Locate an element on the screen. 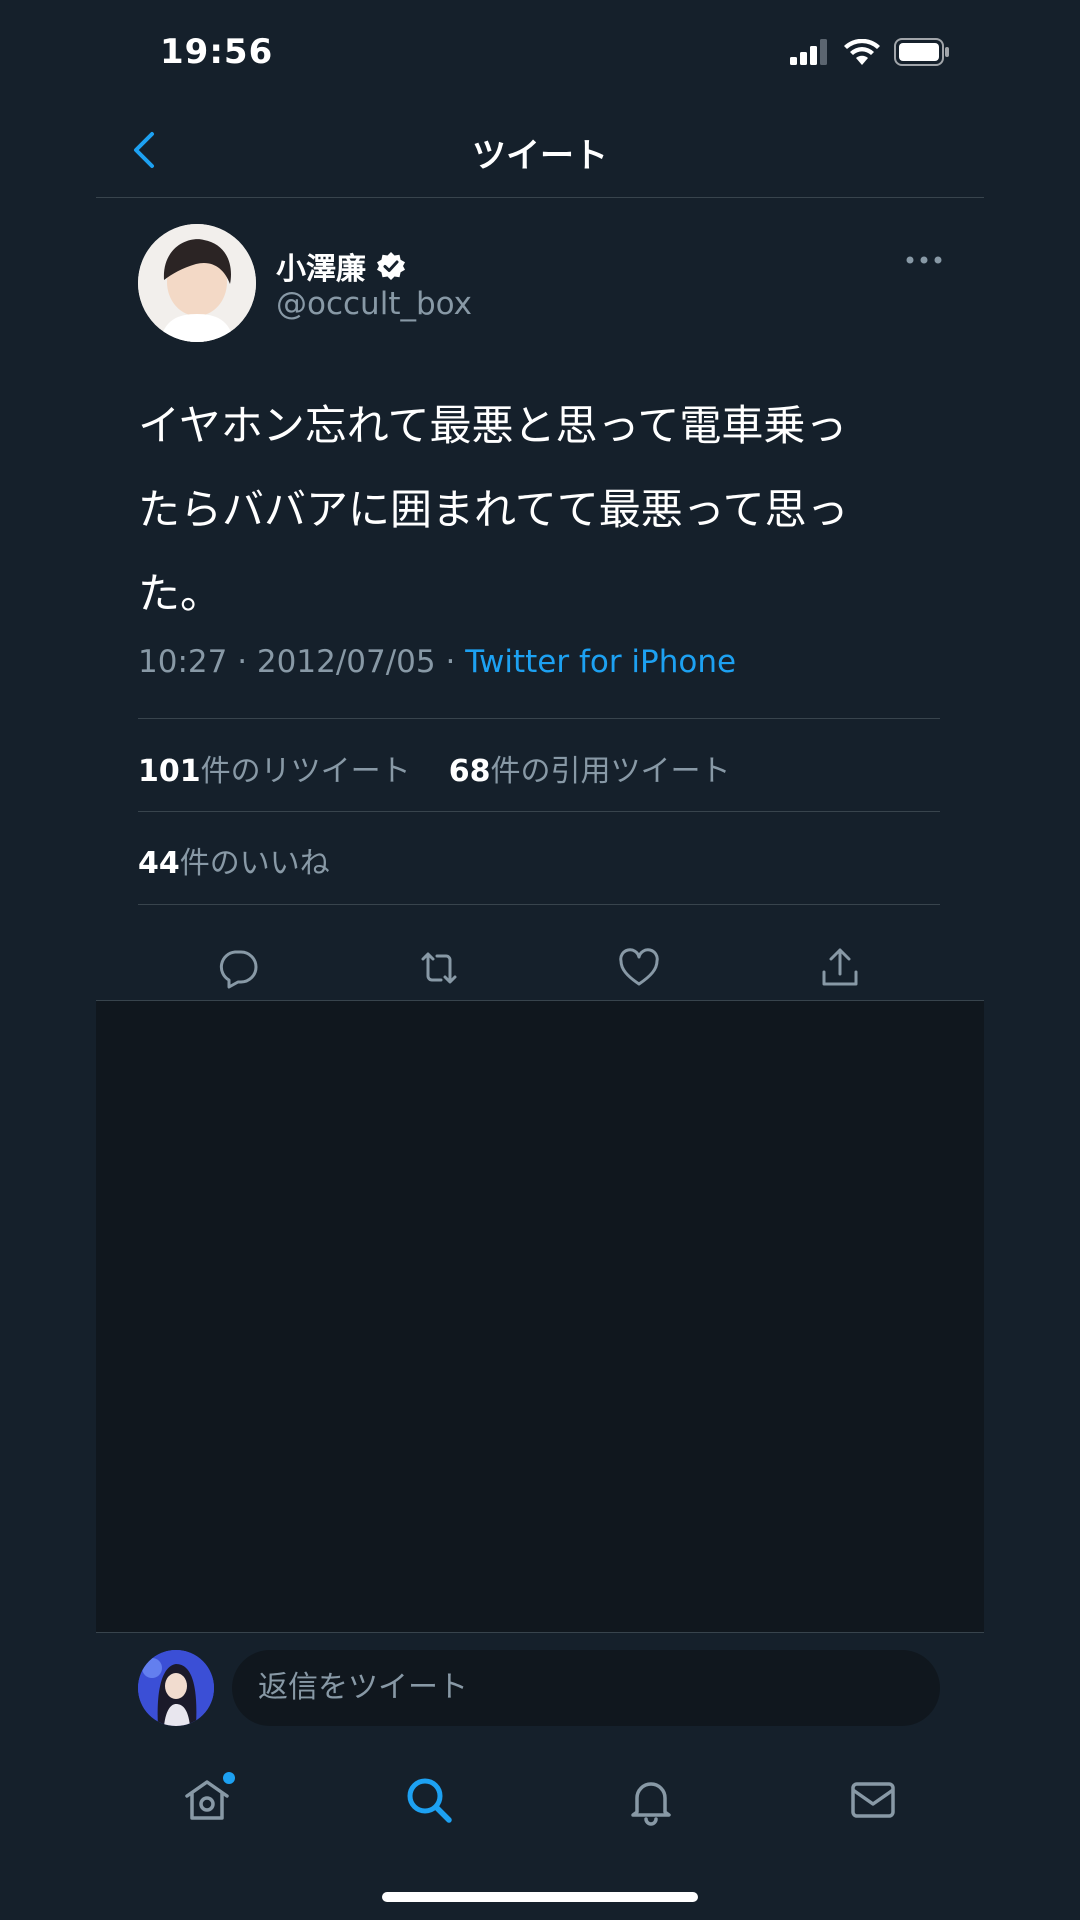 The width and height of the screenshot is (1080, 1920). author-name-wrap: 小澤廉 is located at coordinates (341, 266).